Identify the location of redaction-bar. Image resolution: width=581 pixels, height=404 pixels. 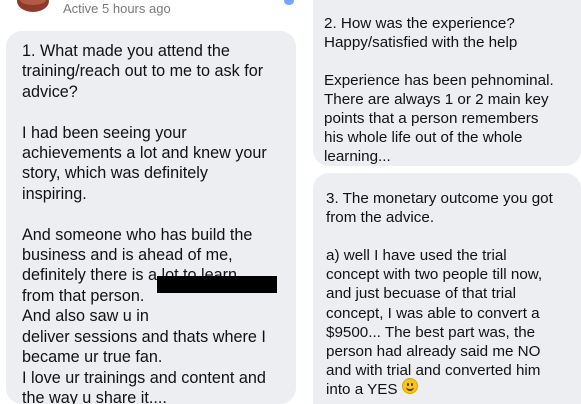
(217, 284).